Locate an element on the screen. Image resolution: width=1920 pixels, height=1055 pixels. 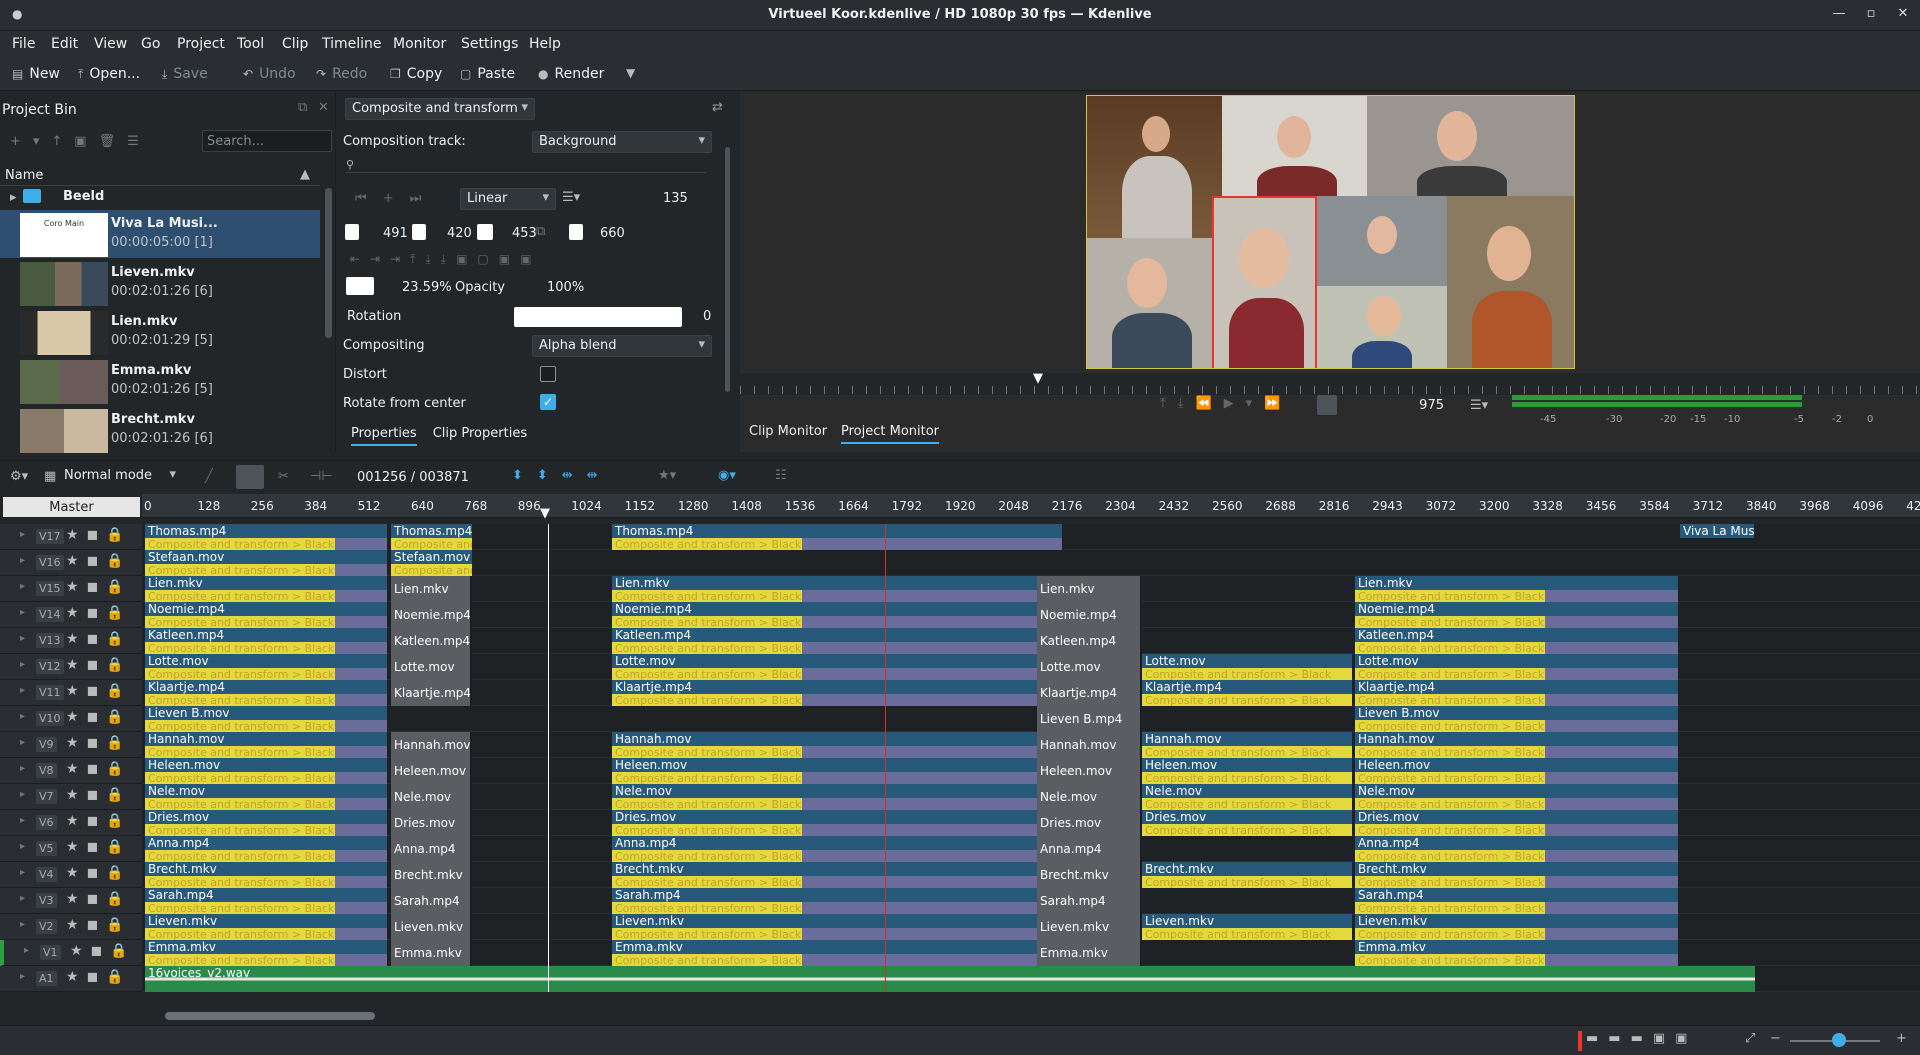
settings-icon: ⚙▾ is located at coordinates (19, 476).